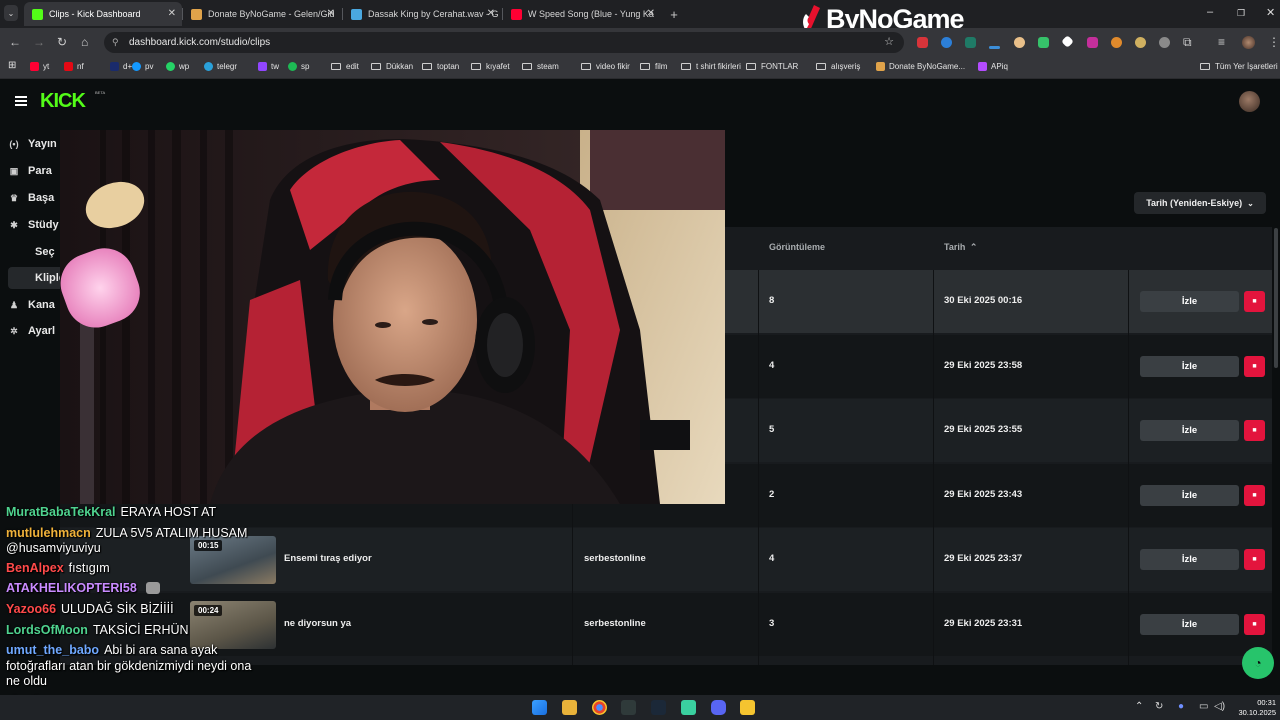 The image size is (1280, 720). Describe the element at coordinates (177, 66) in the screenshot. I see `bookmark-item: wp` at that location.